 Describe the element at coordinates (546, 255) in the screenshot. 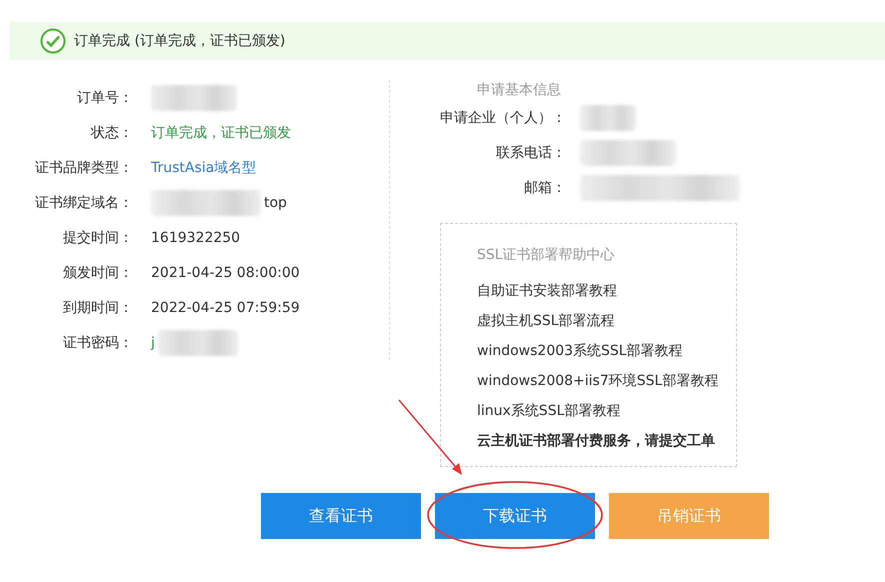

I see `help-title: SSL证书部署帮助中心` at that location.